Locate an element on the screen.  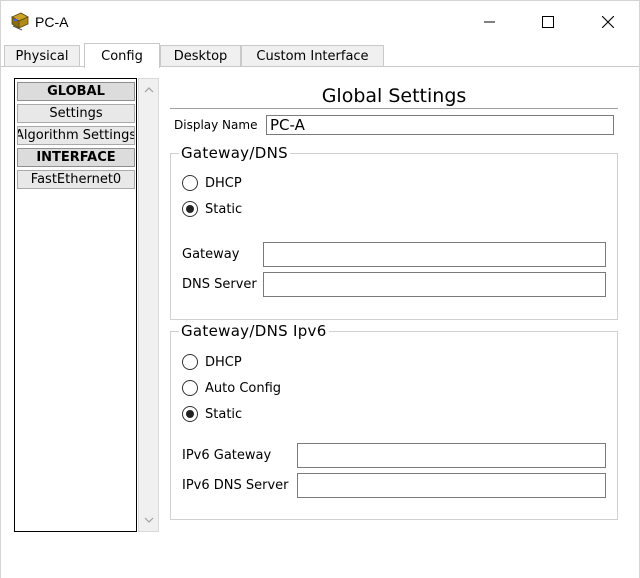
close-button is located at coordinates (608, 22).